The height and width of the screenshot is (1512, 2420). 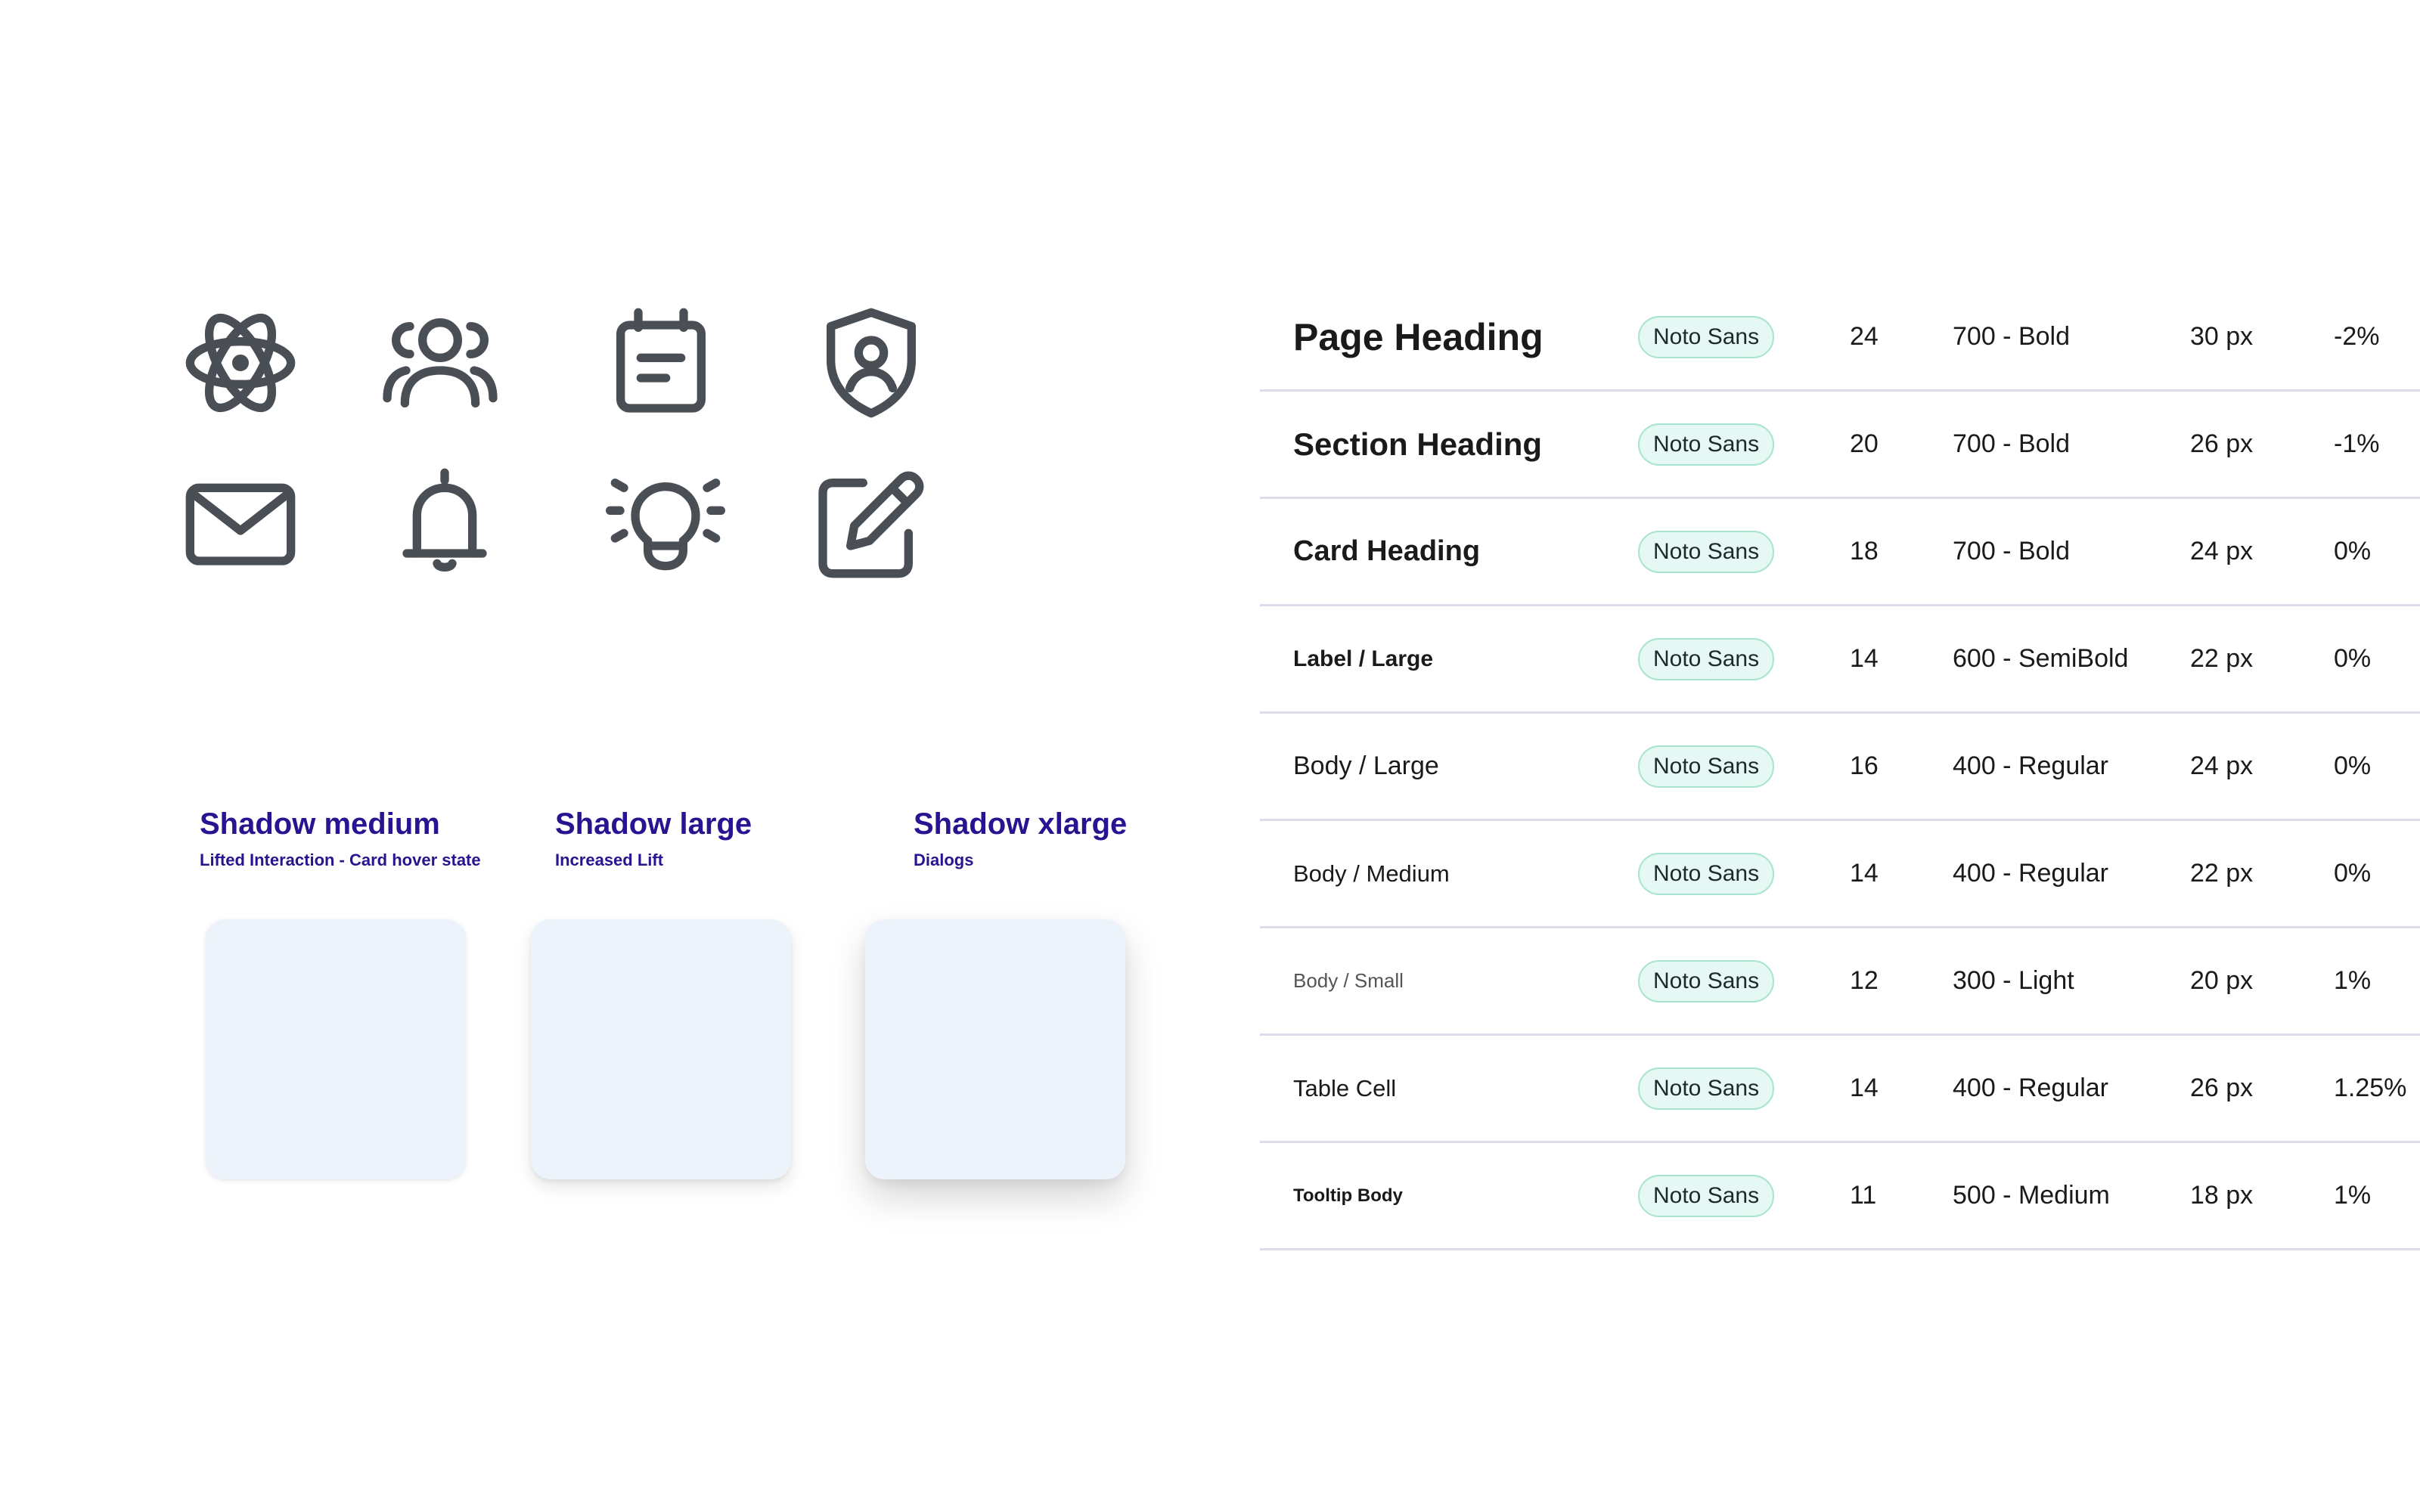 I want to click on size-cell: 18, so click(x=1864, y=551).